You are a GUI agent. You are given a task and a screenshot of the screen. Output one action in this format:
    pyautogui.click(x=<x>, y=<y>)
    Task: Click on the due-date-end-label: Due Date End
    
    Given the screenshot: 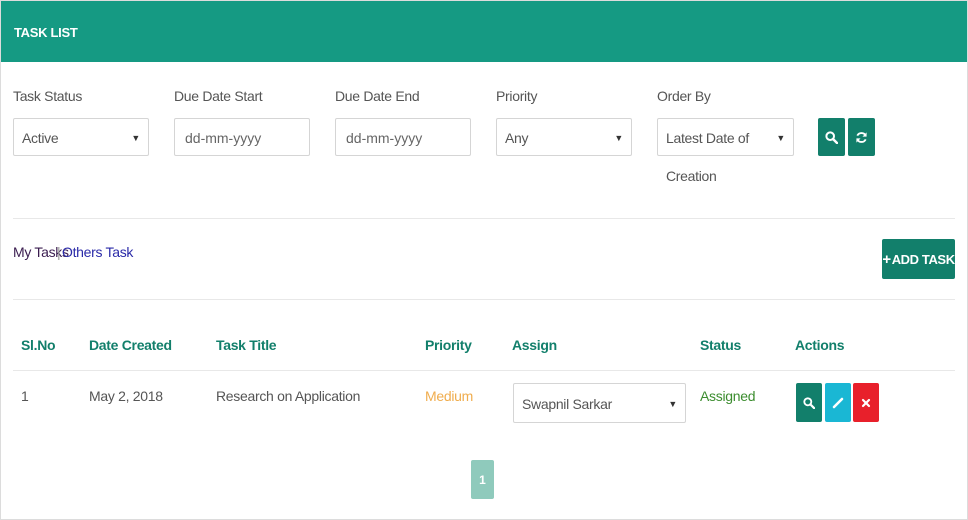 What is the action you would take?
    pyautogui.click(x=377, y=96)
    